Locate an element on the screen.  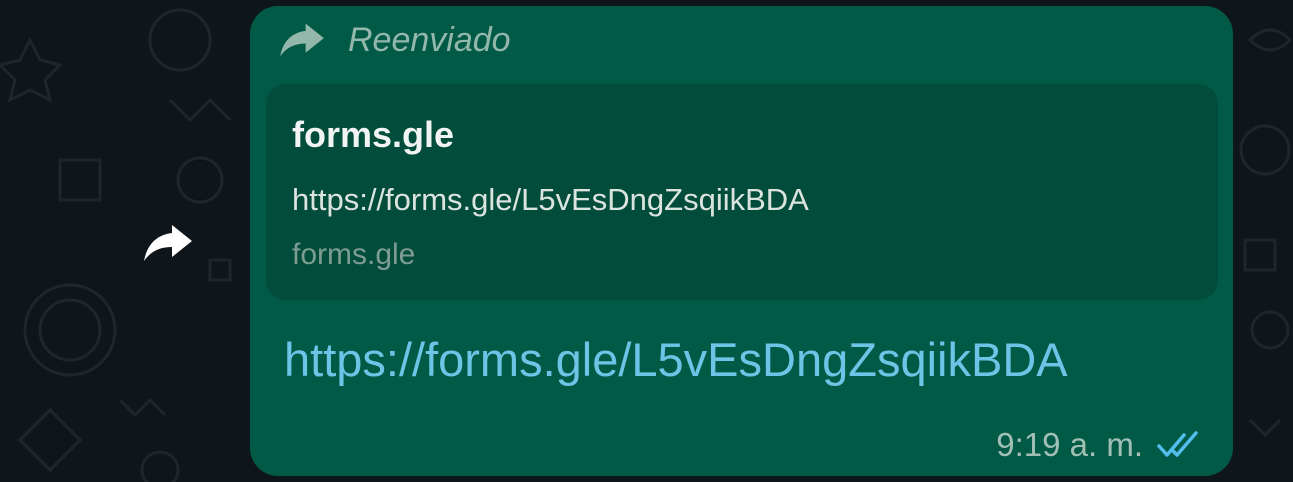
link-preview-domain: forms.gle is located at coordinates (354, 254).